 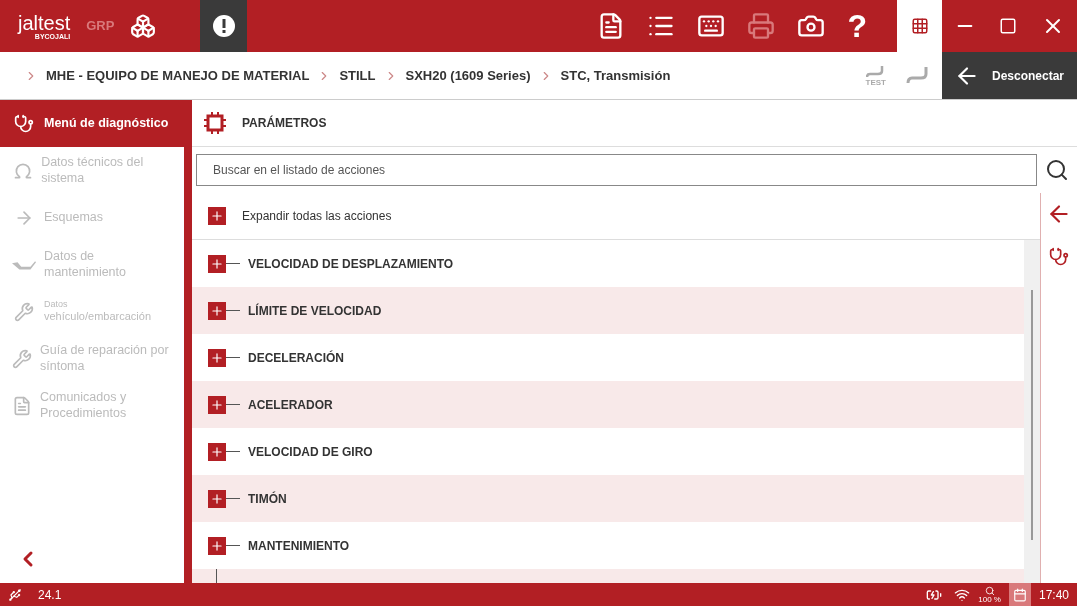 I want to click on alert-button, so click(x=223, y=26).